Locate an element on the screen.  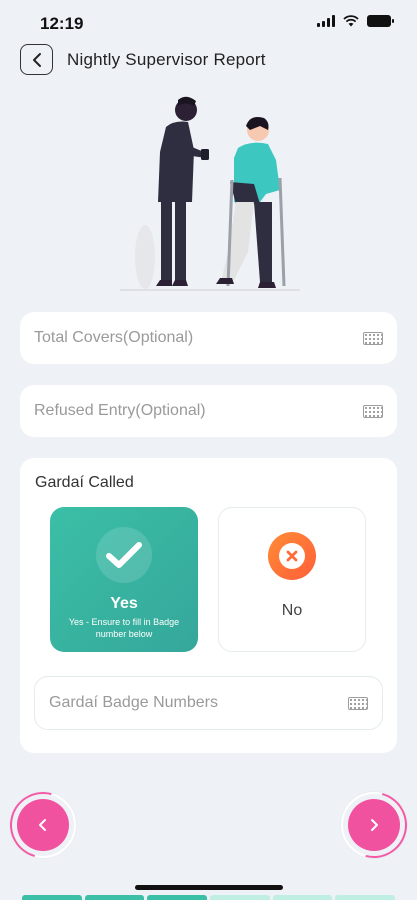
no-label: No is located at coordinates (292, 610).